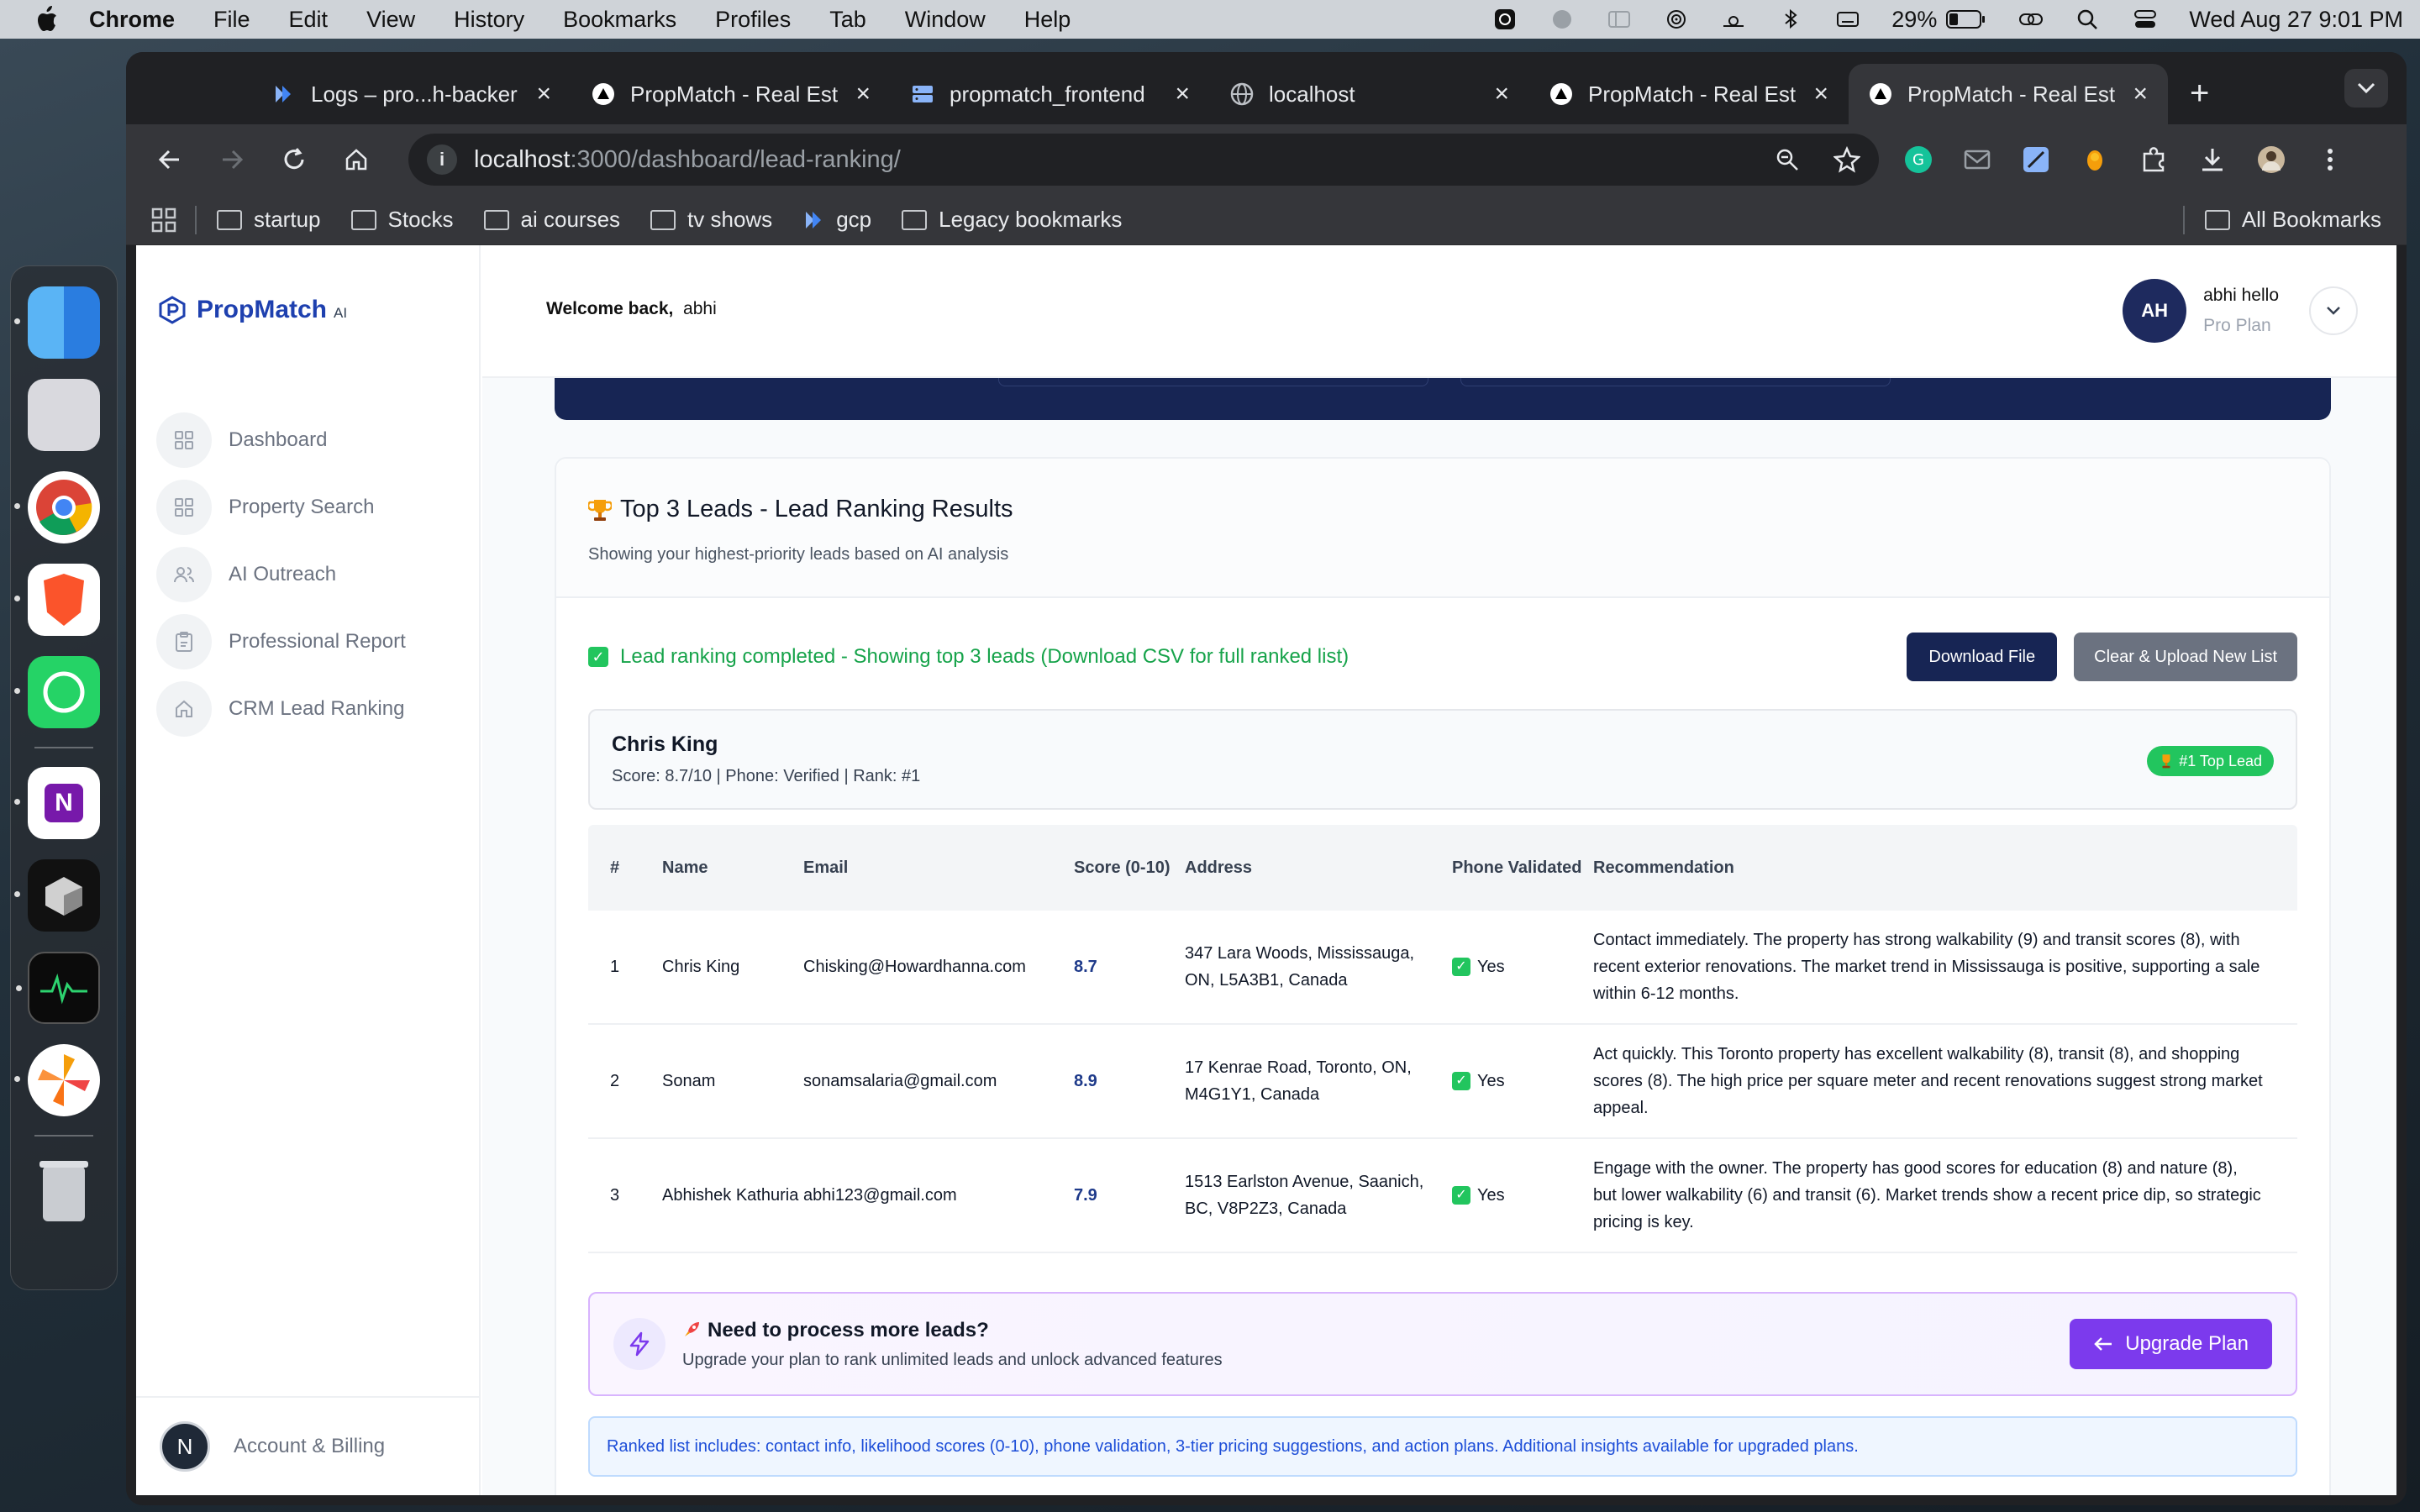 The image size is (2420, 1512). Describe the element at coordinates (281, 574) in the screenshot. I see `sidebar-item-ai-outreach: AI Outreach` at that location.